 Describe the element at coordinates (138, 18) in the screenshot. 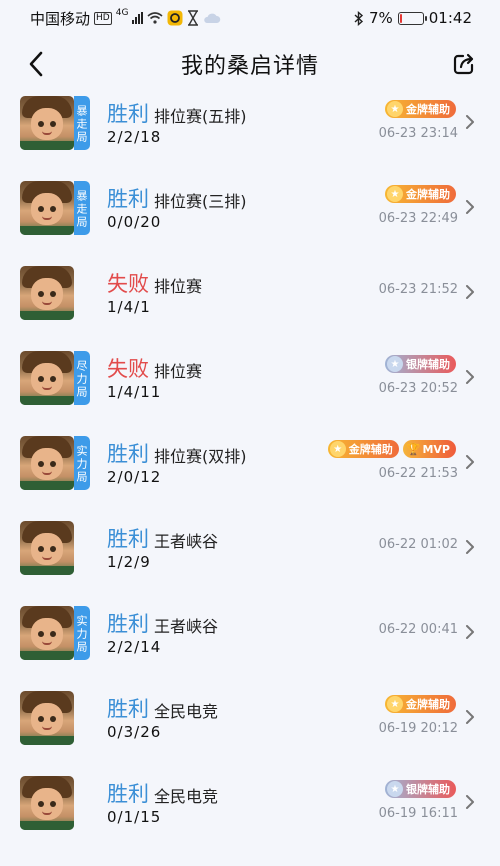

I see `signal-icon` at that location.